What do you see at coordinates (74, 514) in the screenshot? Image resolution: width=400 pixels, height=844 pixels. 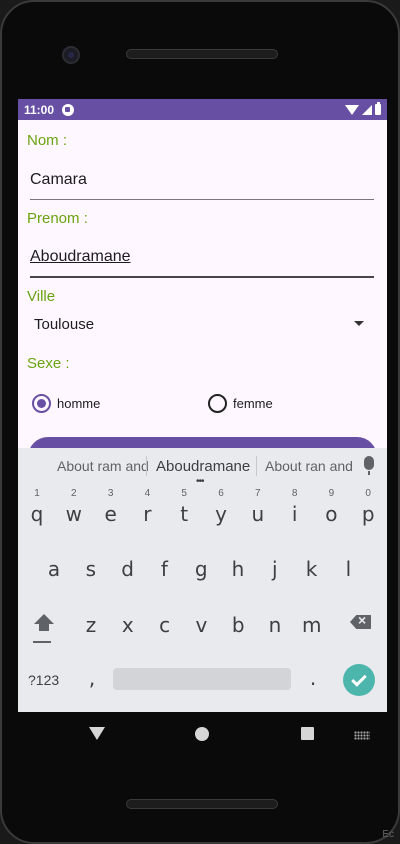 I see `row1-key-1: w` at bounding box center [74, 514].